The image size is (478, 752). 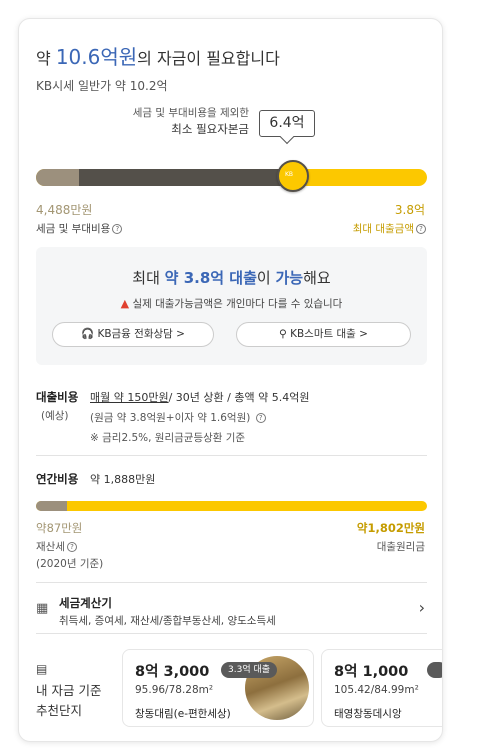 What do you see at coordinates (237, 304) in the screenshot?
I see `loan-warning-text: 실제 대출가능금액은 개인마다 다를 수 있습니다` at bounding box center [237, 304].